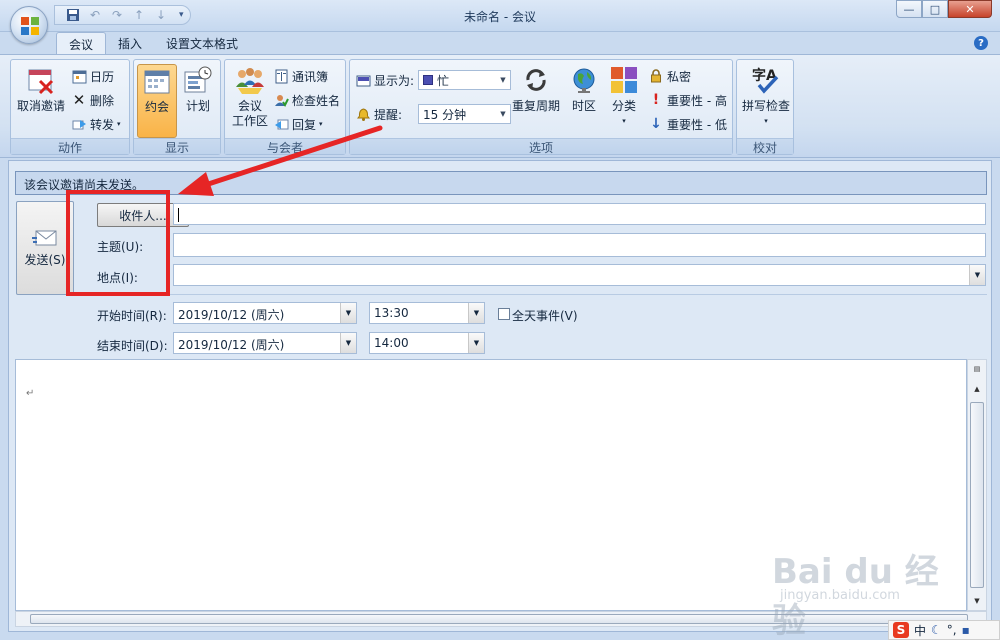 The height and width of the screenshot is (640, 1000). Describe the element at coordinates (181, 15) in the screenshot. I see `customize-qat-icon: ▾` at that location.